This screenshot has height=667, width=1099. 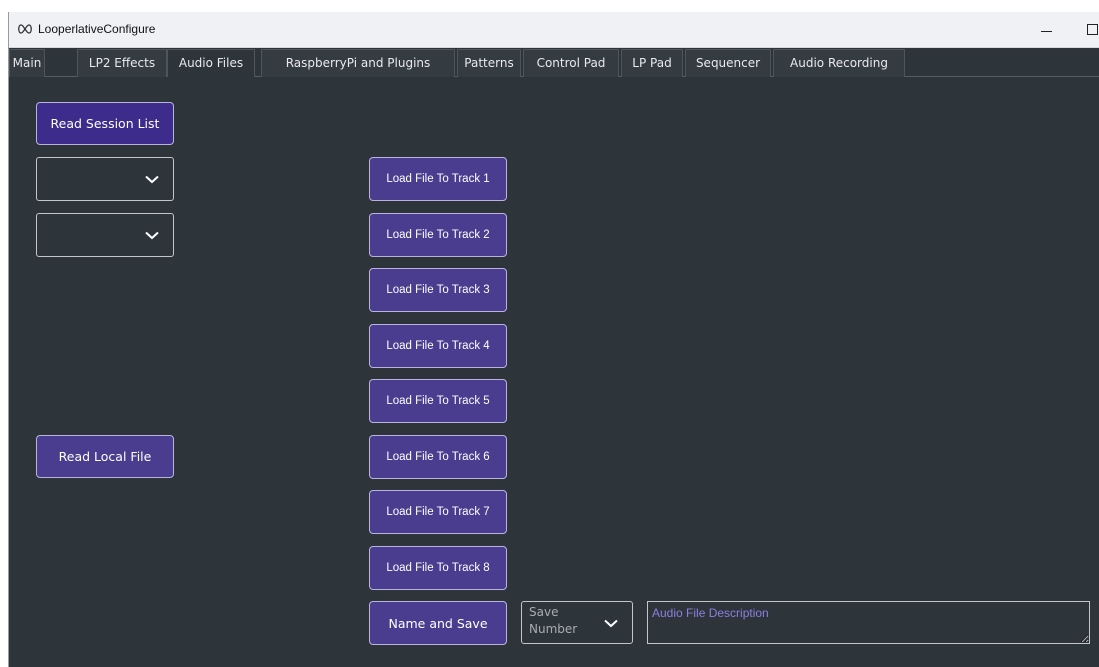 What do you see at coordinates (438, 401) in the screenshot?
I see `load-track-5-button: Load File To Track 5` at bounding box center [438, 401].